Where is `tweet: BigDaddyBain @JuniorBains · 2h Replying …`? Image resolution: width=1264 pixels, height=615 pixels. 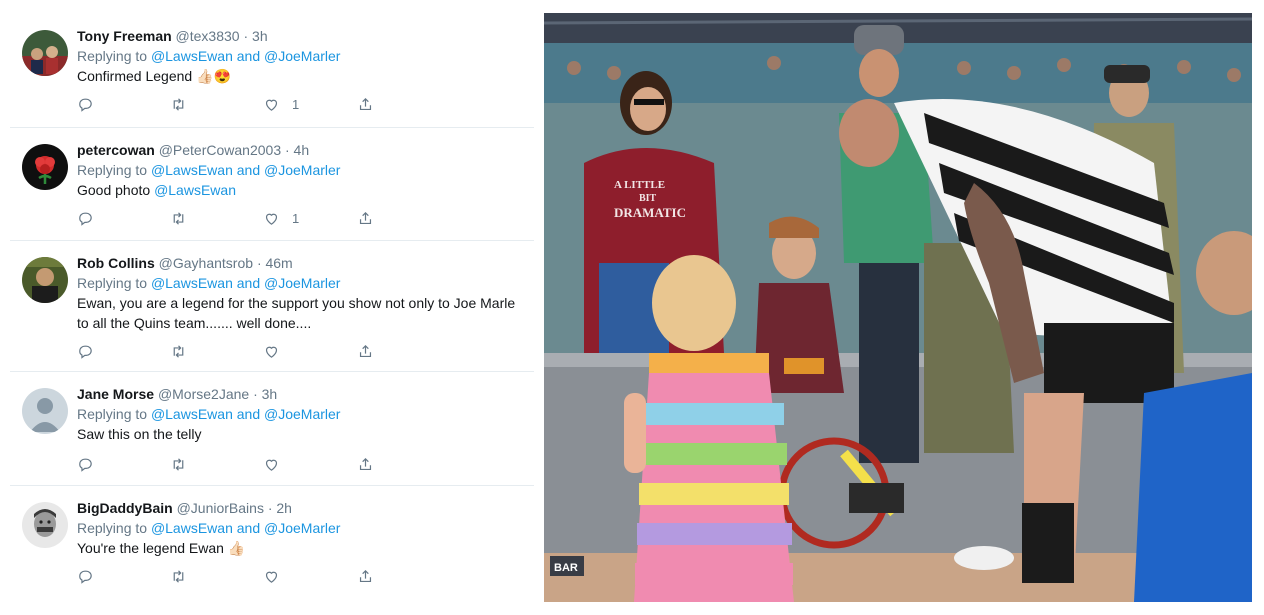 tweet: BigDaddyBain @JuniorBains · 2h Replying … is located at coordinates (272, 543).